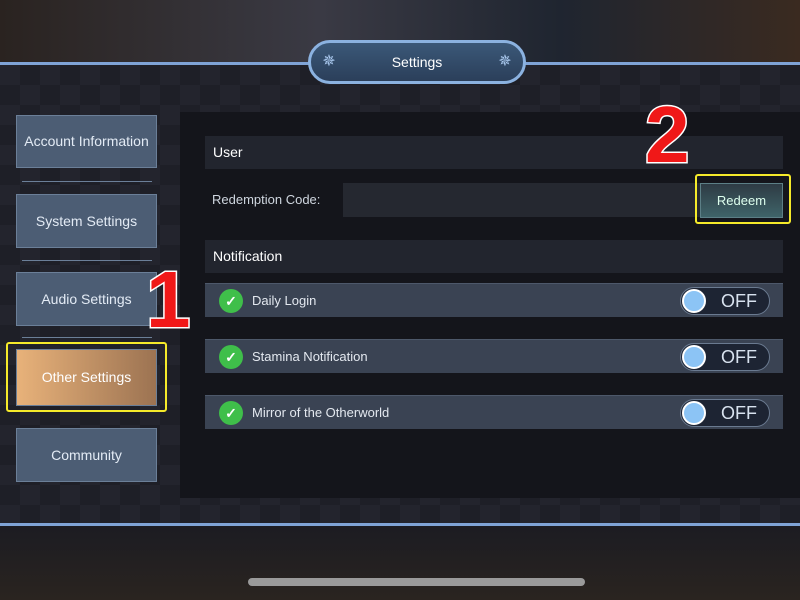  I want to click on sidebar-item-system-settings: System Settings, so click(86, 221).